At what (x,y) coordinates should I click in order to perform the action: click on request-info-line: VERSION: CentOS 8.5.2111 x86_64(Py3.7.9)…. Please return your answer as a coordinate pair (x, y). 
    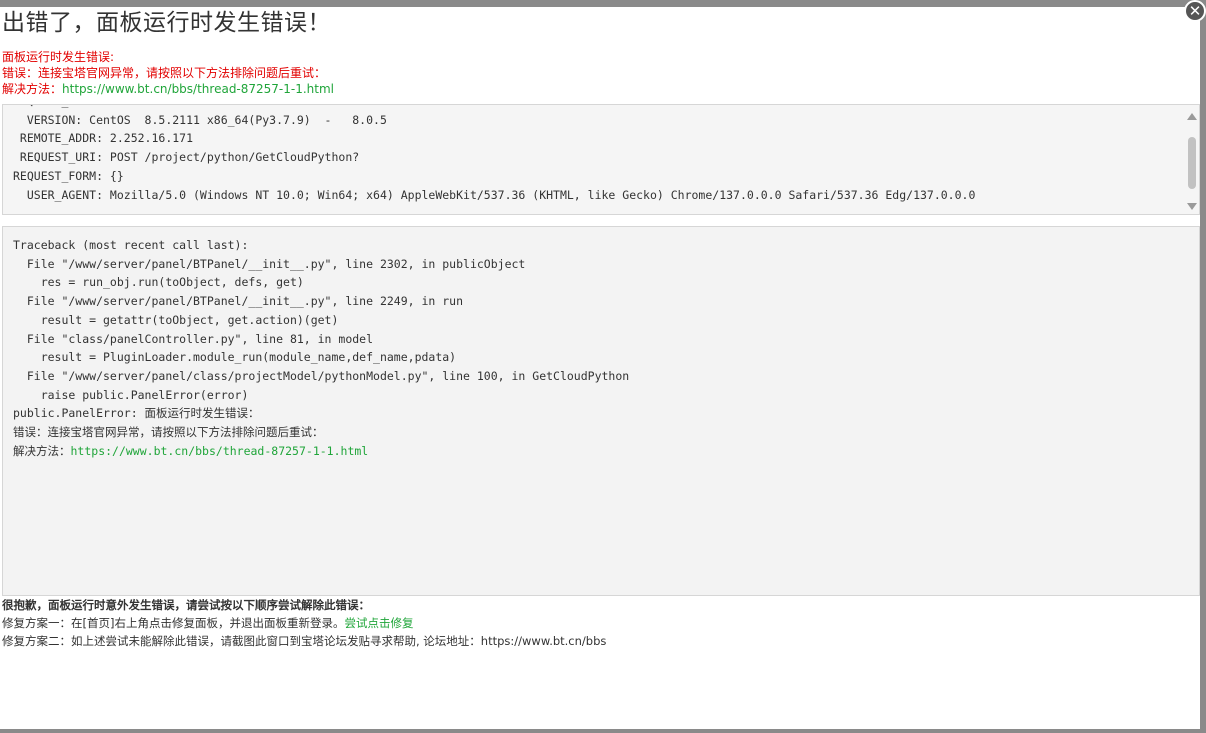
    Looking at the image, I should click on (200, 119).